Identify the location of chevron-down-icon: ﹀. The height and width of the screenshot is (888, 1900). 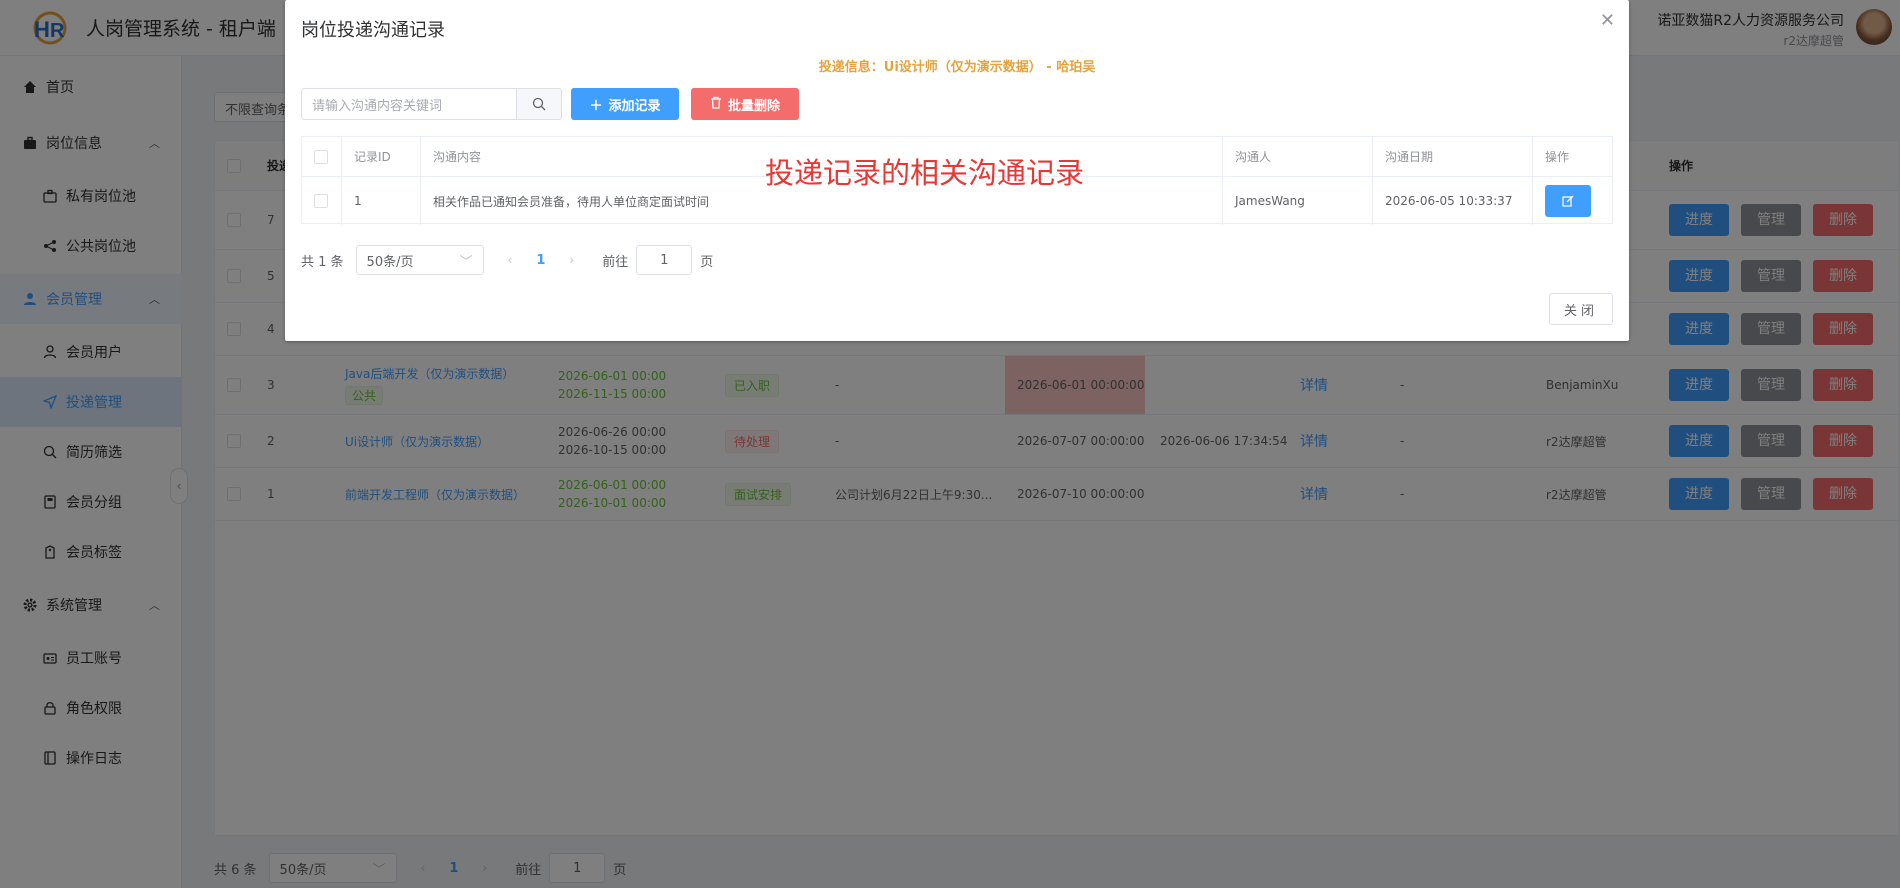
(466, 262).